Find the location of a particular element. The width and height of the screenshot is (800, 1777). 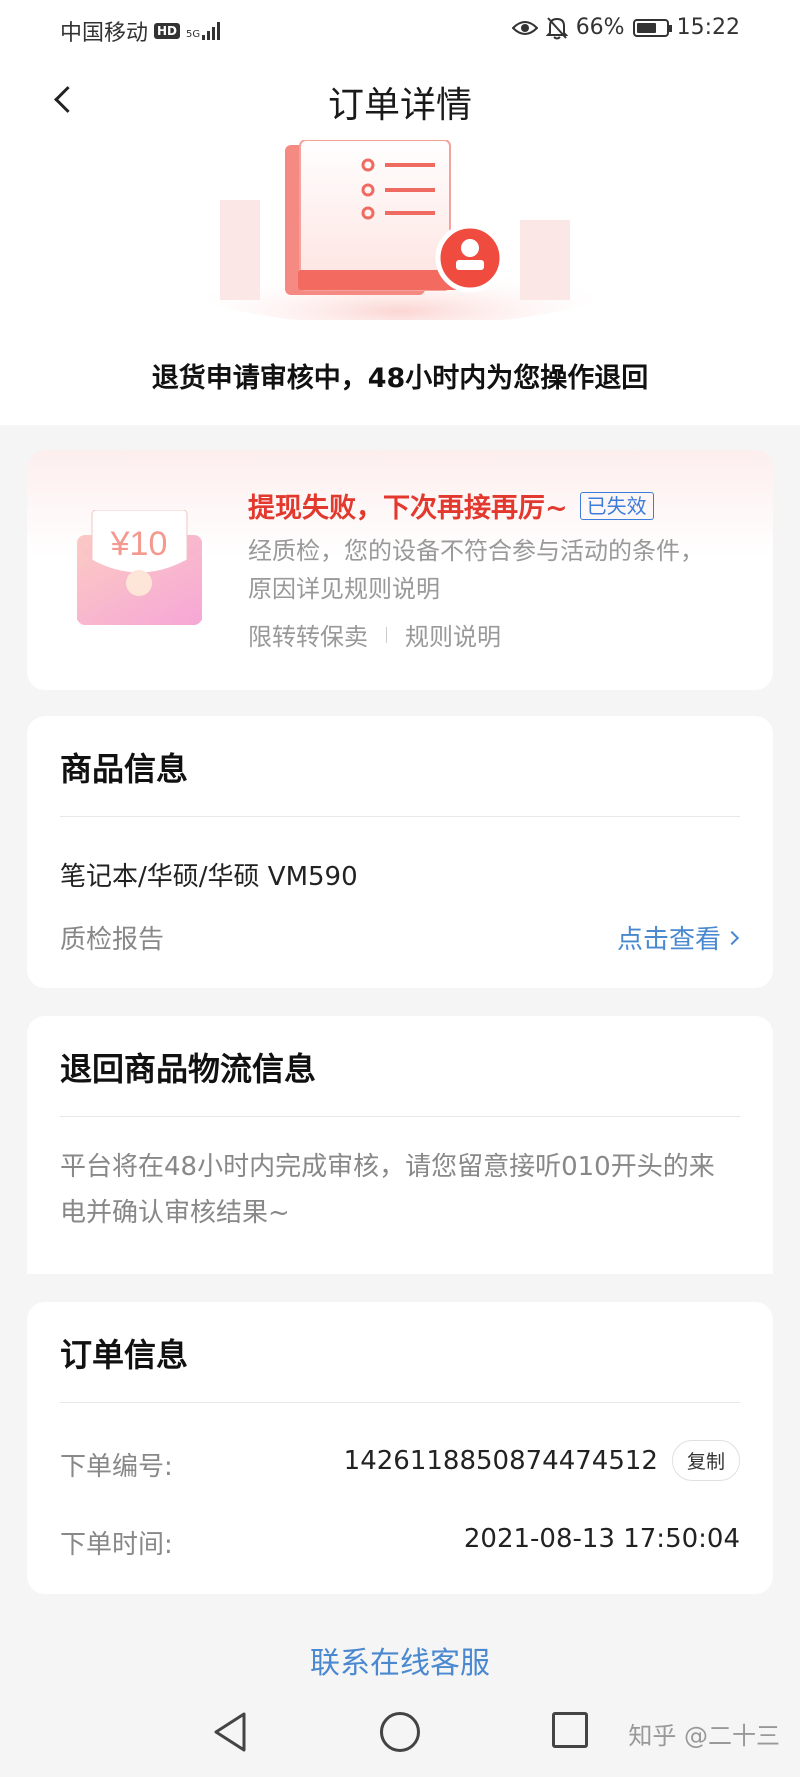

battery-icon is located at coordinates (652, 27).